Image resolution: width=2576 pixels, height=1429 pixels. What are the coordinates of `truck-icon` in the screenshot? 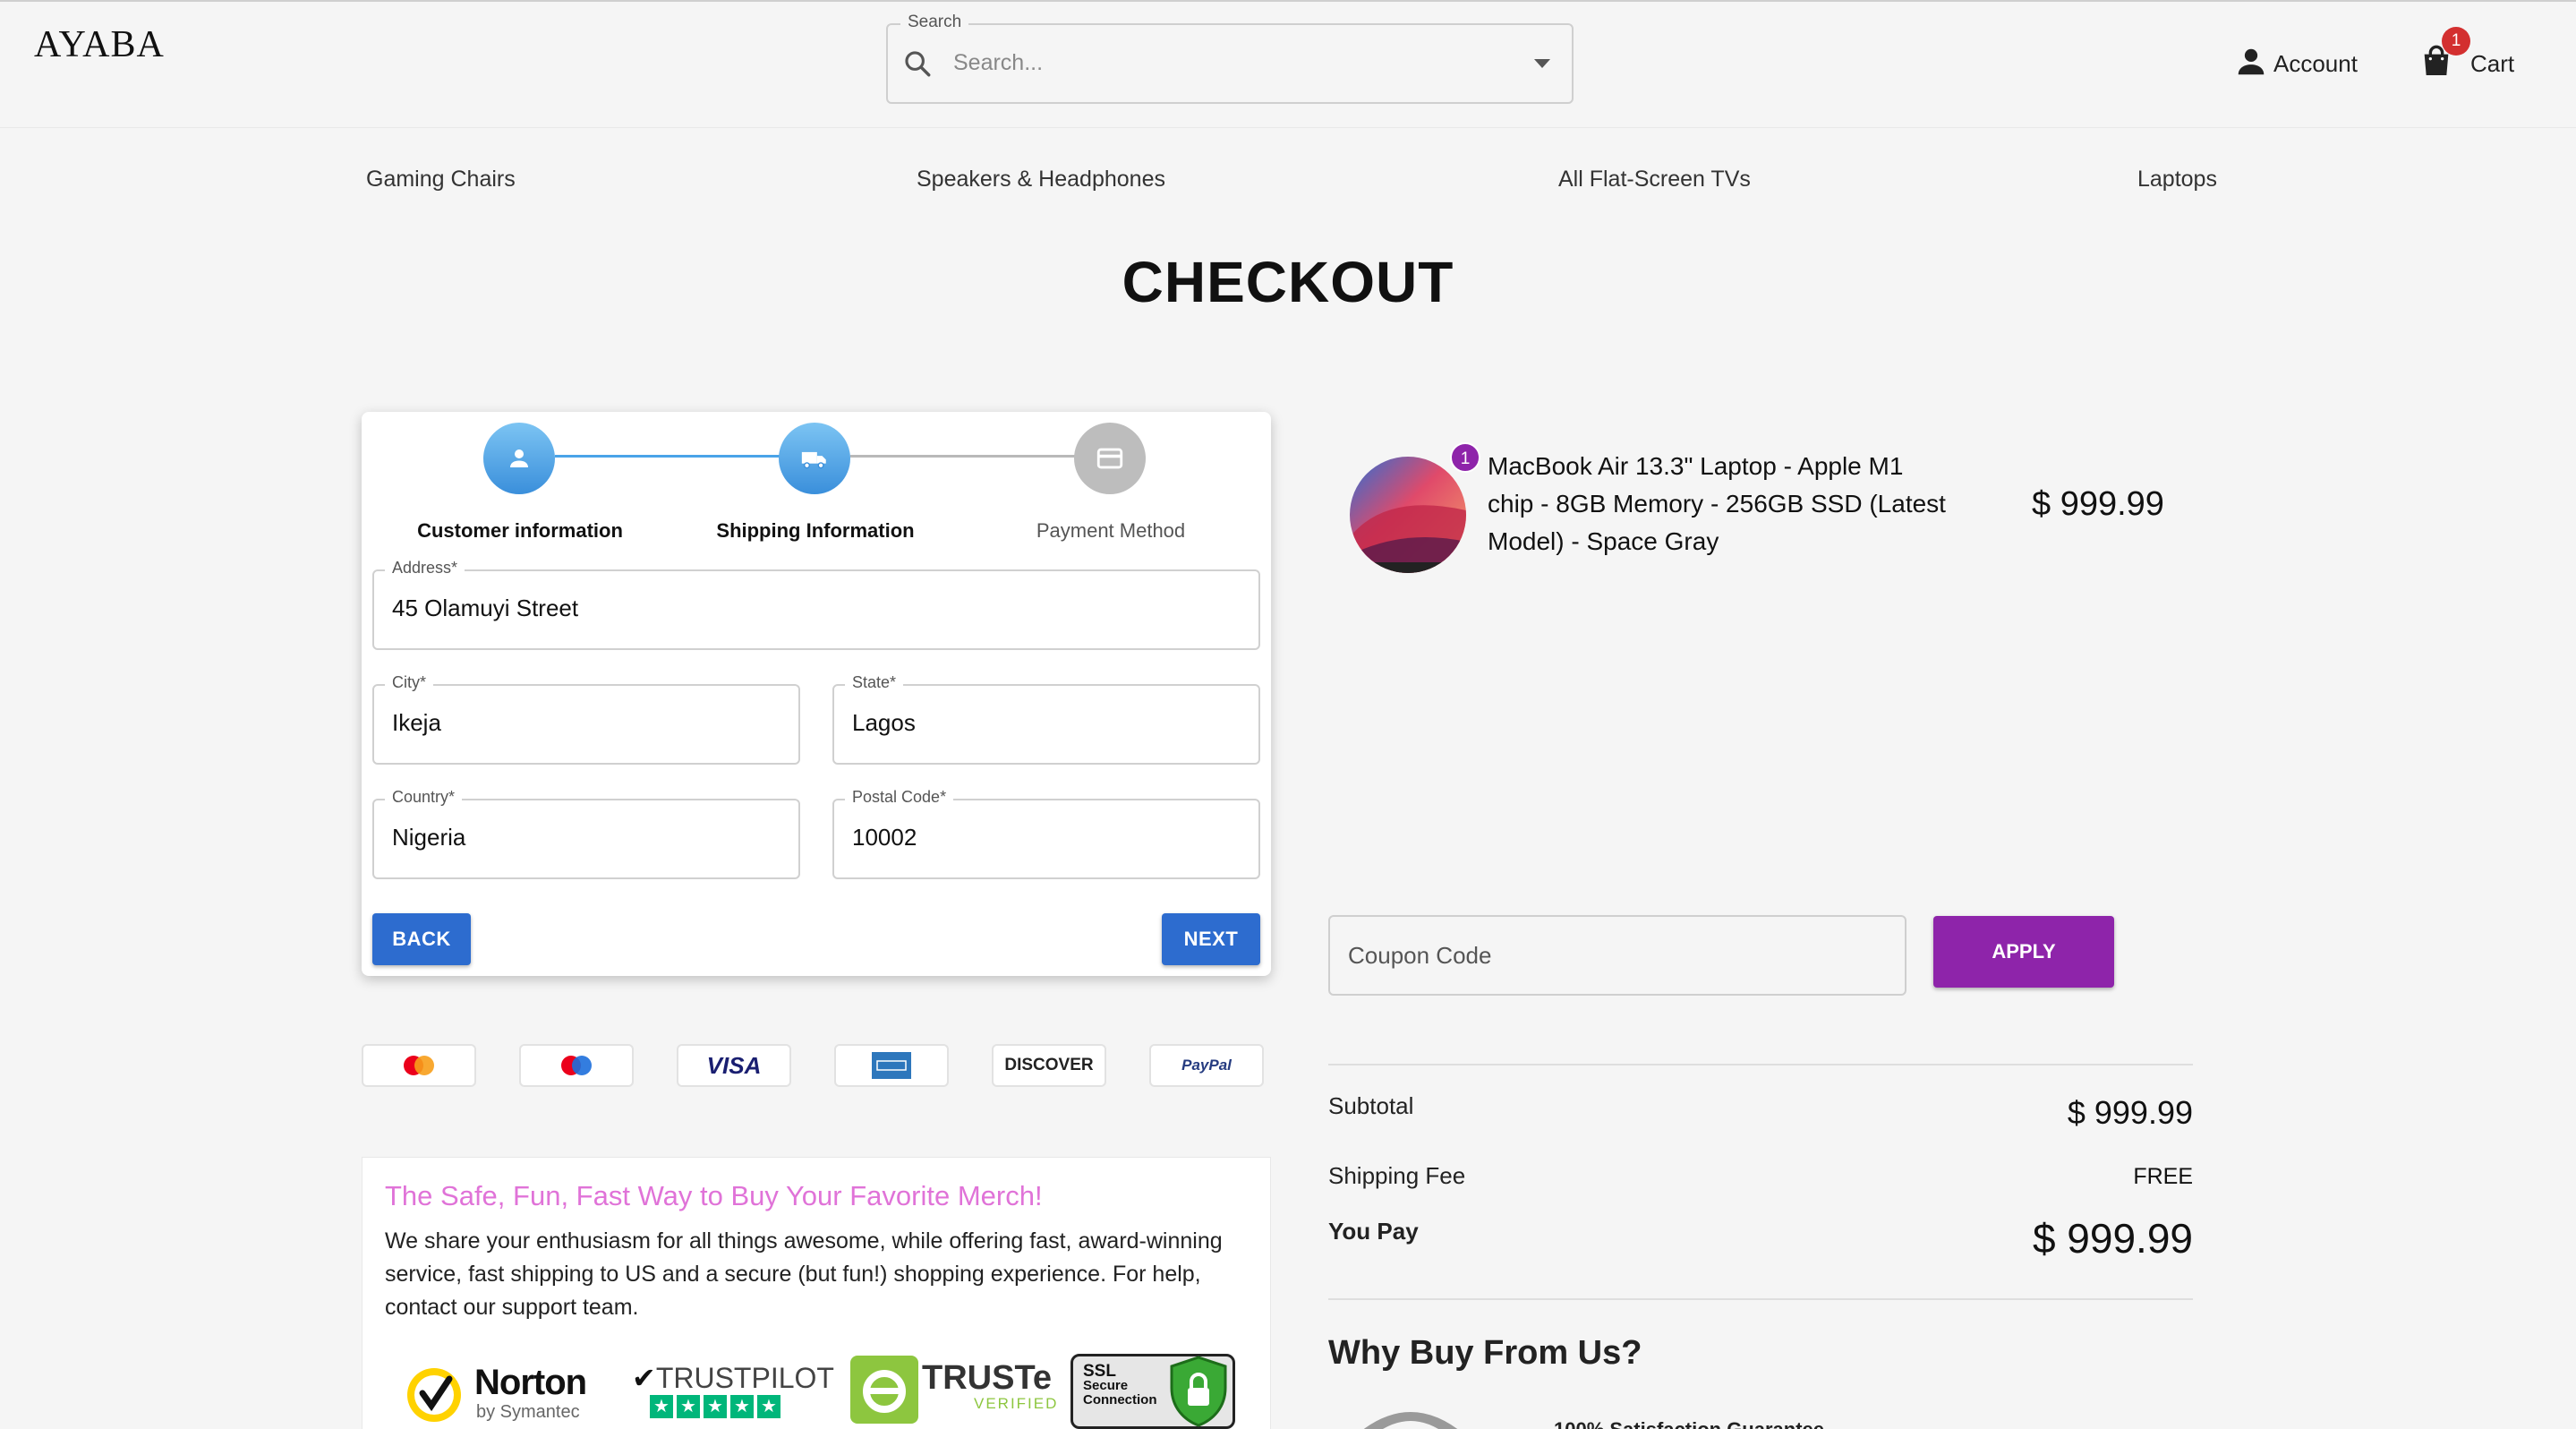 It's located at (813, 460).